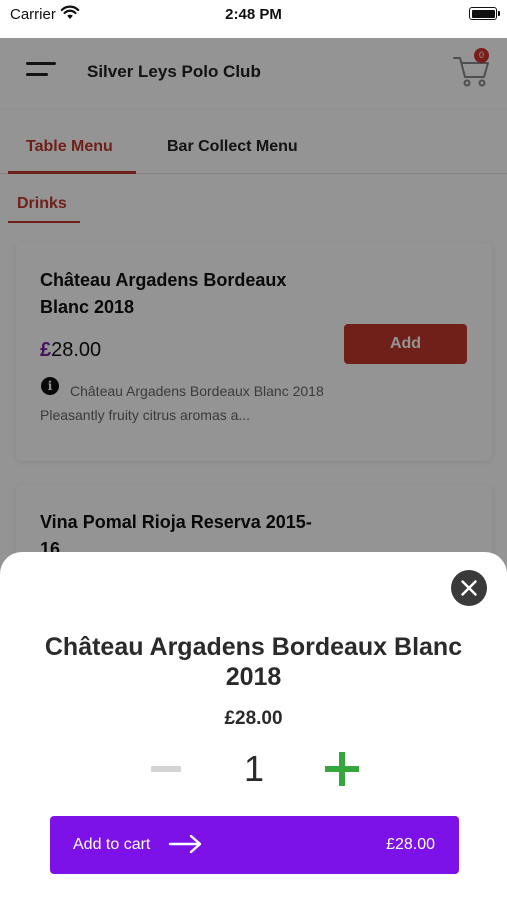  I want to click on sheet-product-price: £28.00, so click(253, 718).